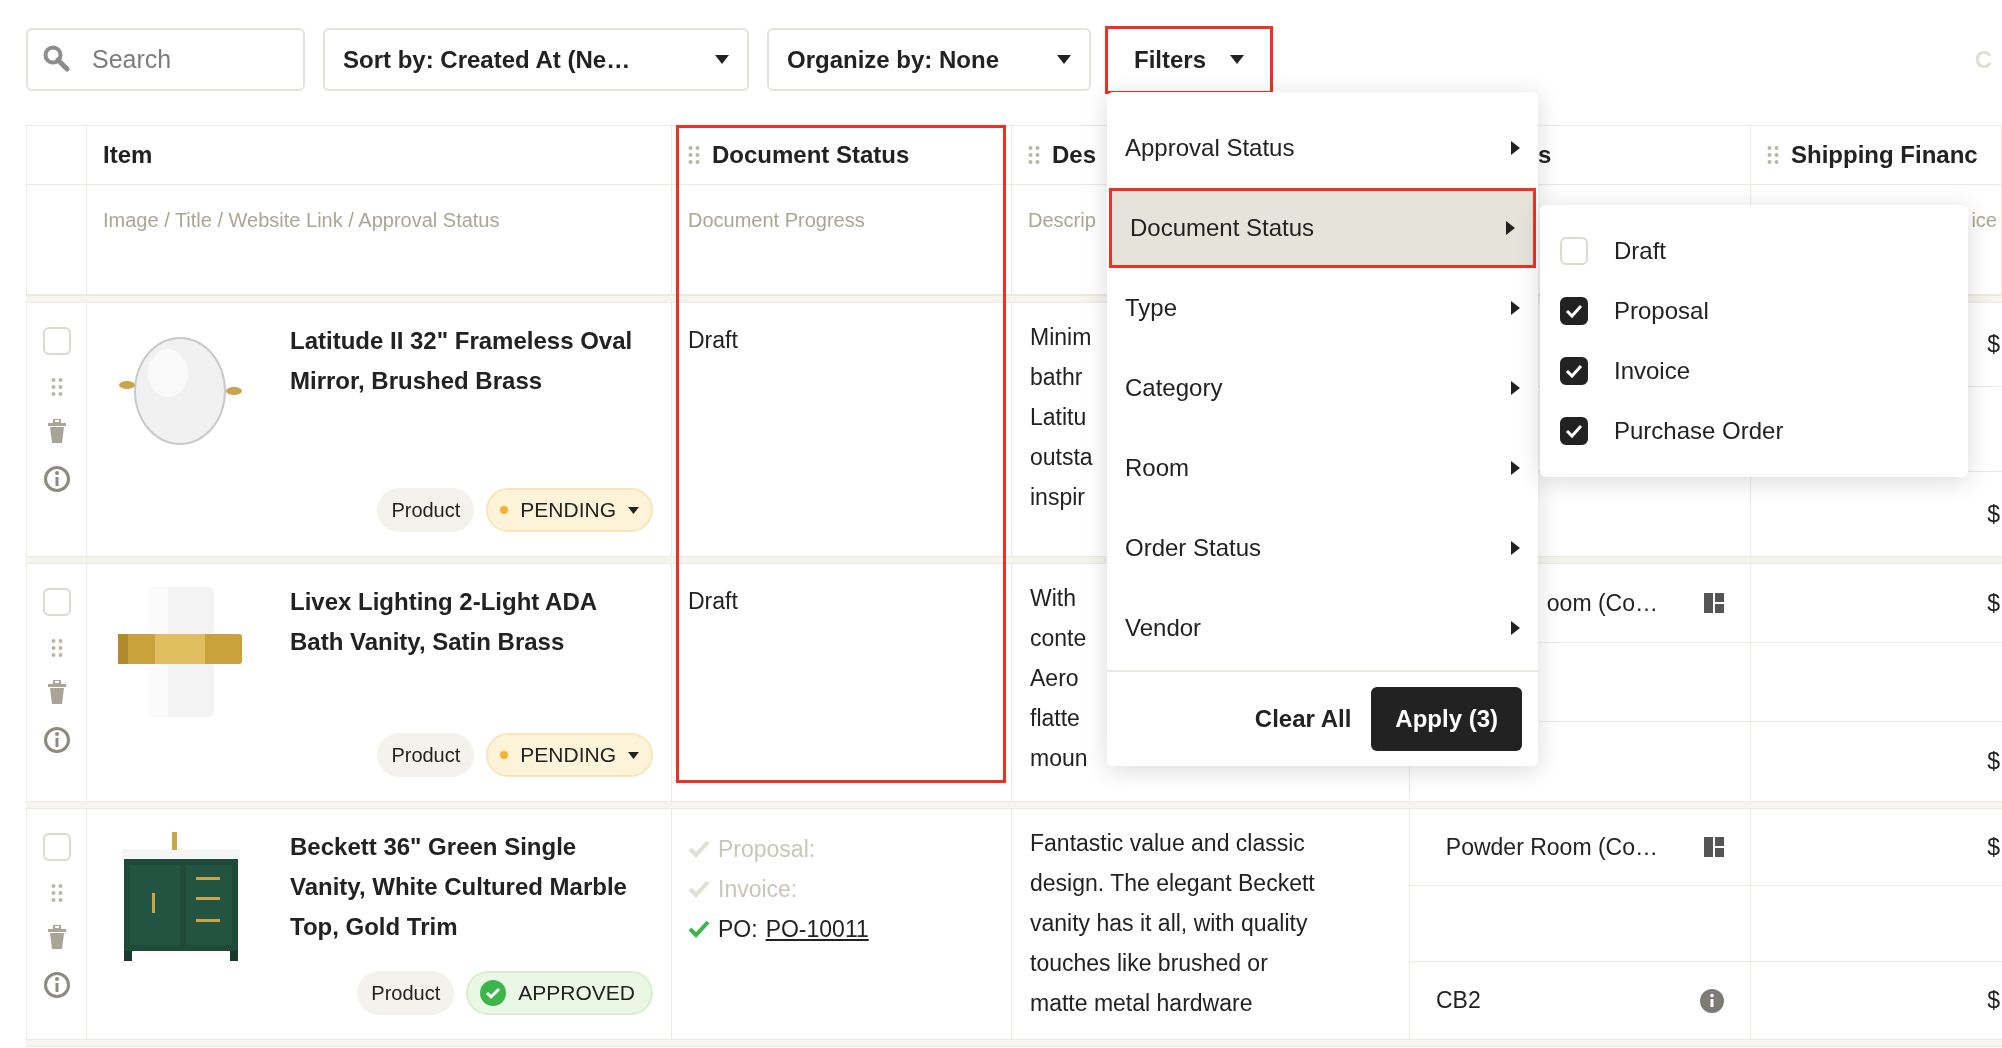 The height and width of the screenshot is (1048, 2002). What do you see at coordinates (462, 897) in the screenshot?
I see `item-title: Beckett 36" Green Single Vanity, White Cultured Marble Top, Gold Trim` at bounding box center [462, 897].